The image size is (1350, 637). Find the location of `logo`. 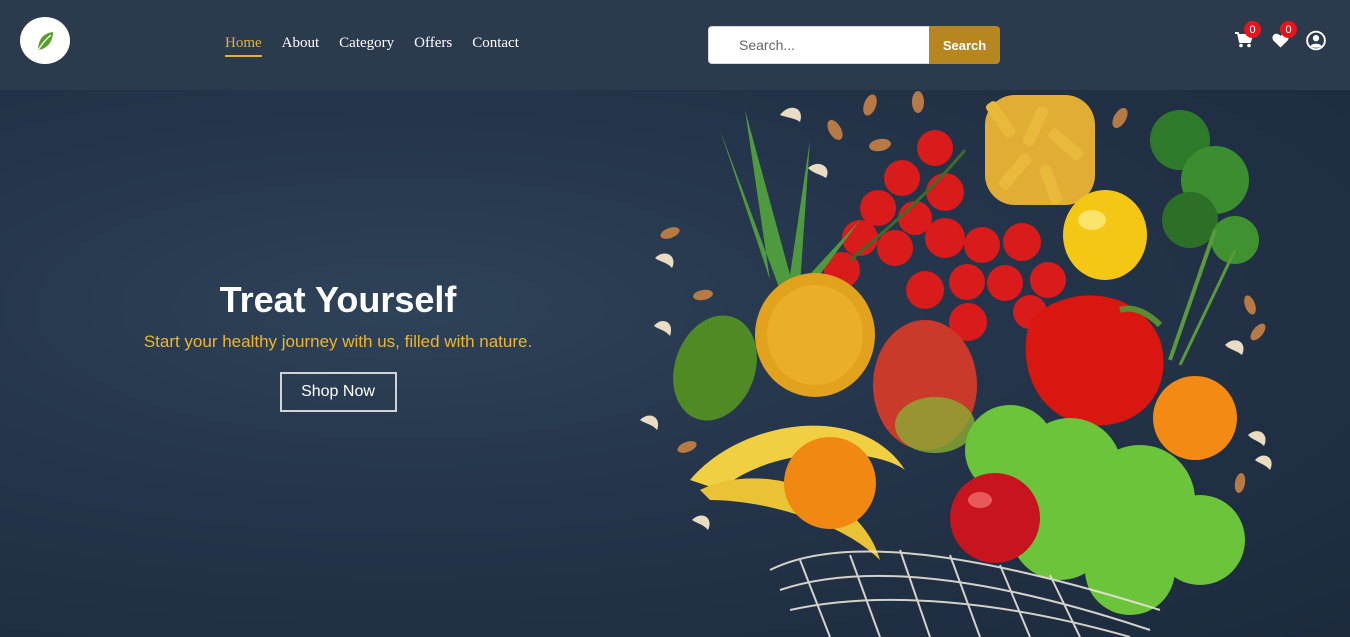

logo is located at coordinates (45, 40).